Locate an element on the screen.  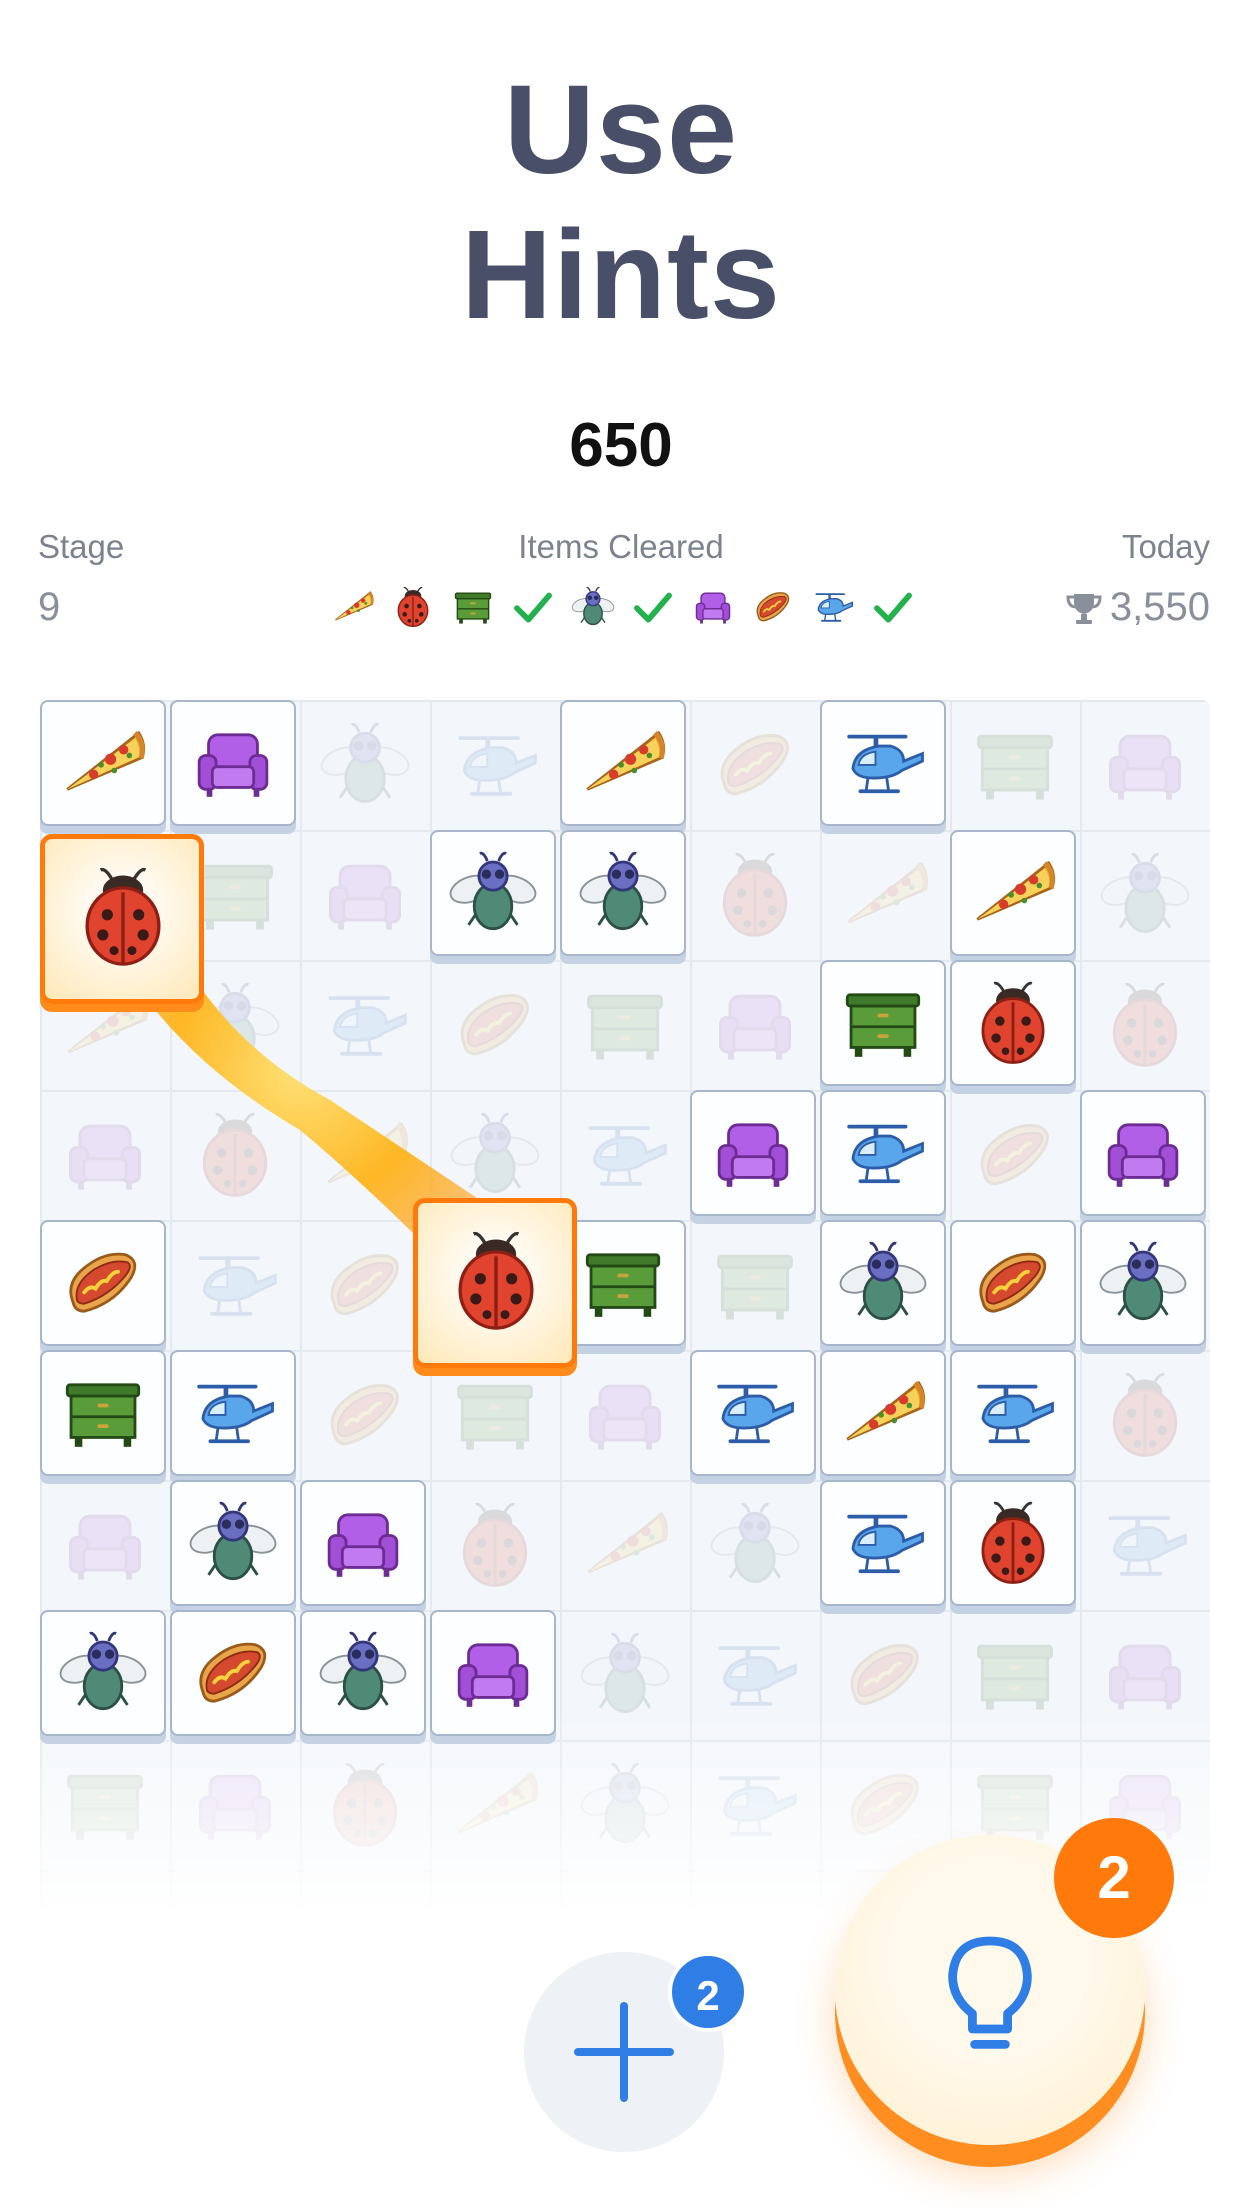
hint-count-badge: 2 is located at coordinates (1114, 1878).